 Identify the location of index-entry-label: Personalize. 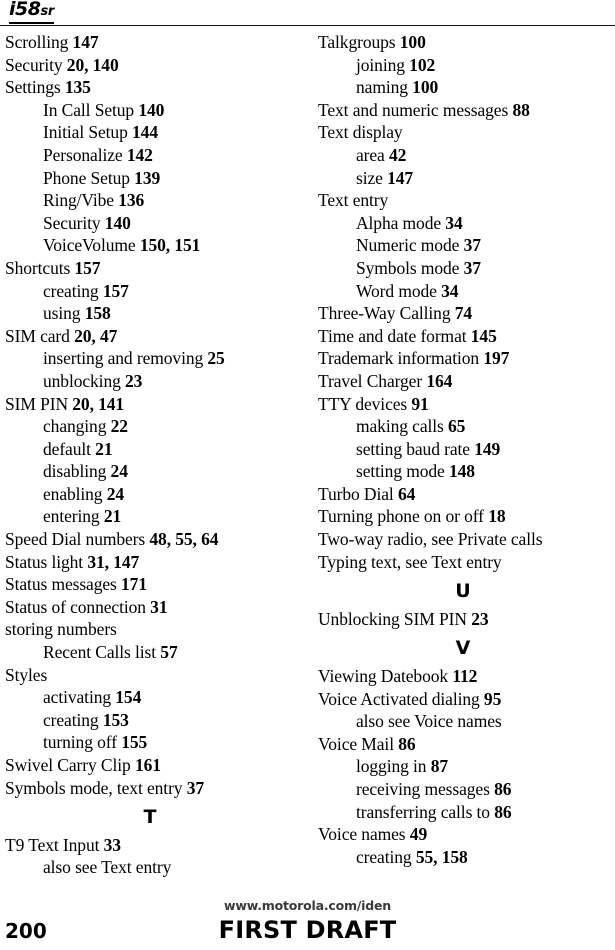
(85, 154).